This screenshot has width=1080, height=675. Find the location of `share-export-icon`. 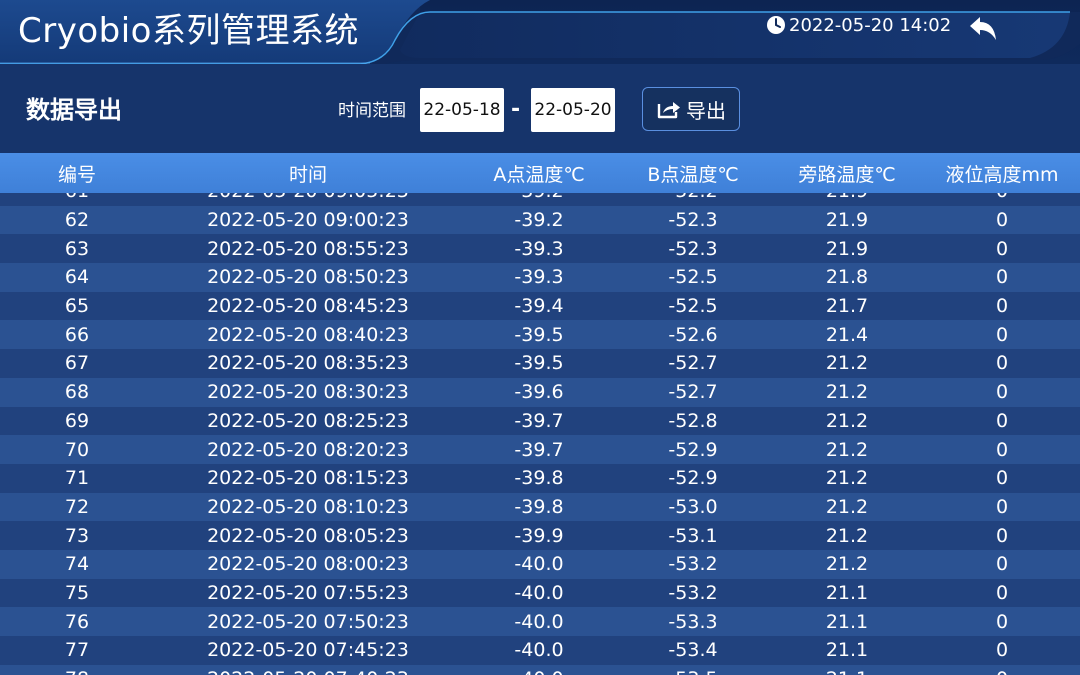

share-export-icon is located at coordinates (668, 110).